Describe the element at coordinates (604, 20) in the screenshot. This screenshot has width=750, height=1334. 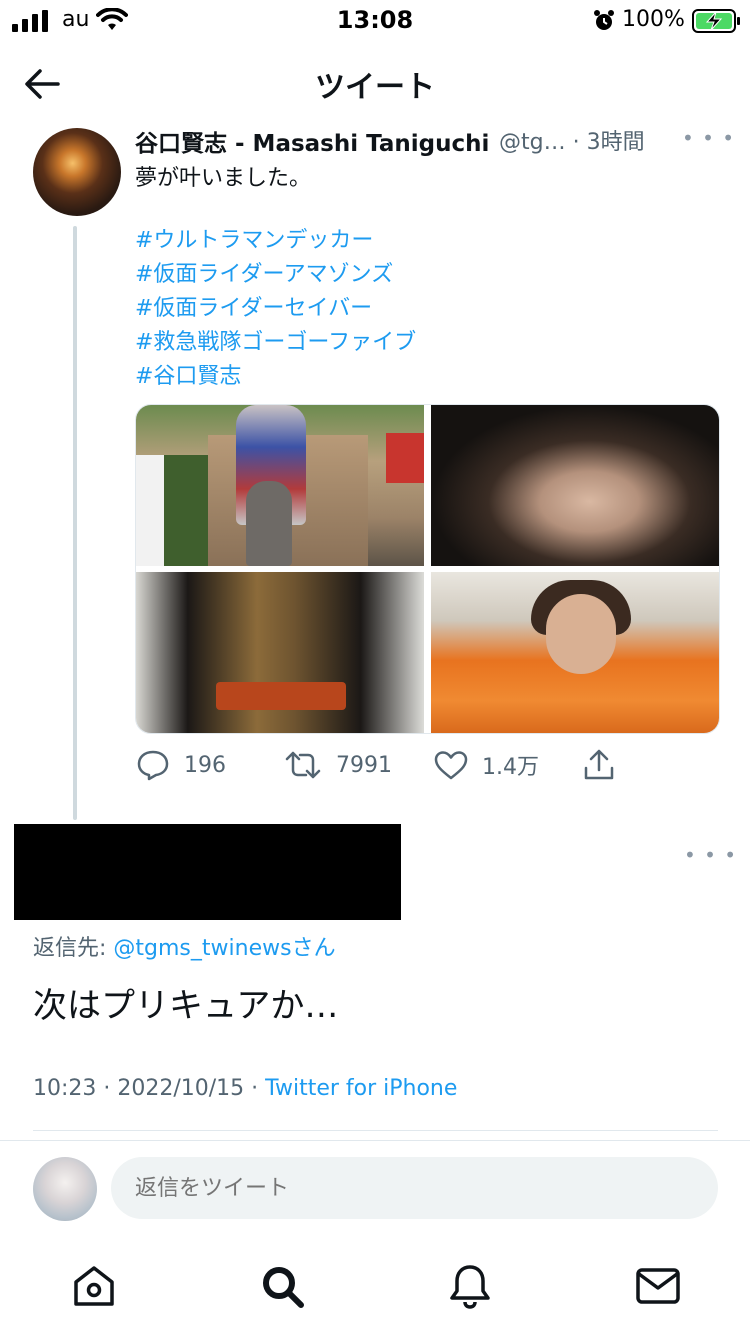
I see `alarm-icon` at that location.